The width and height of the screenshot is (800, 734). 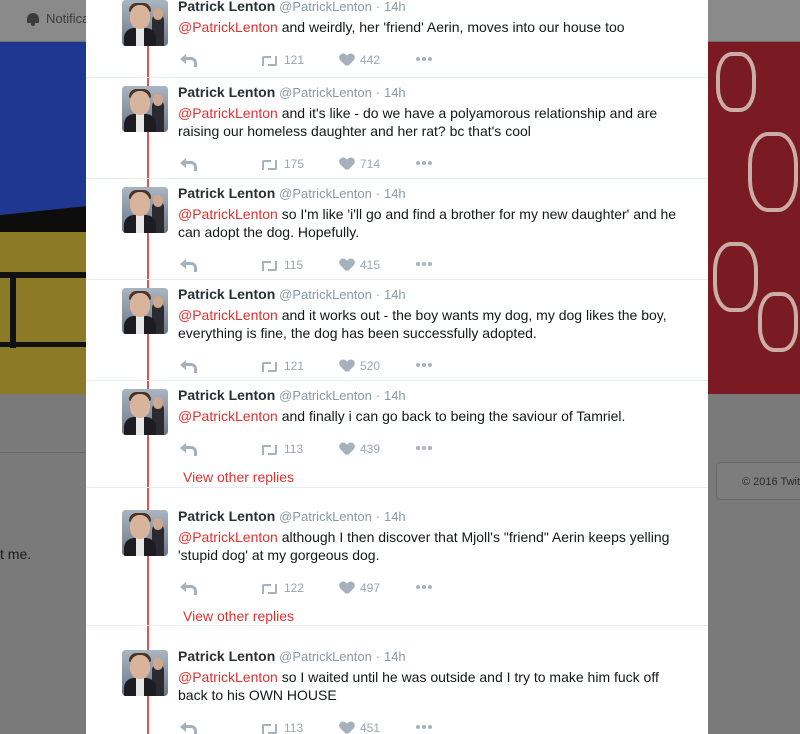 I want to click on tweet-divider, so click(x=397, y=487).